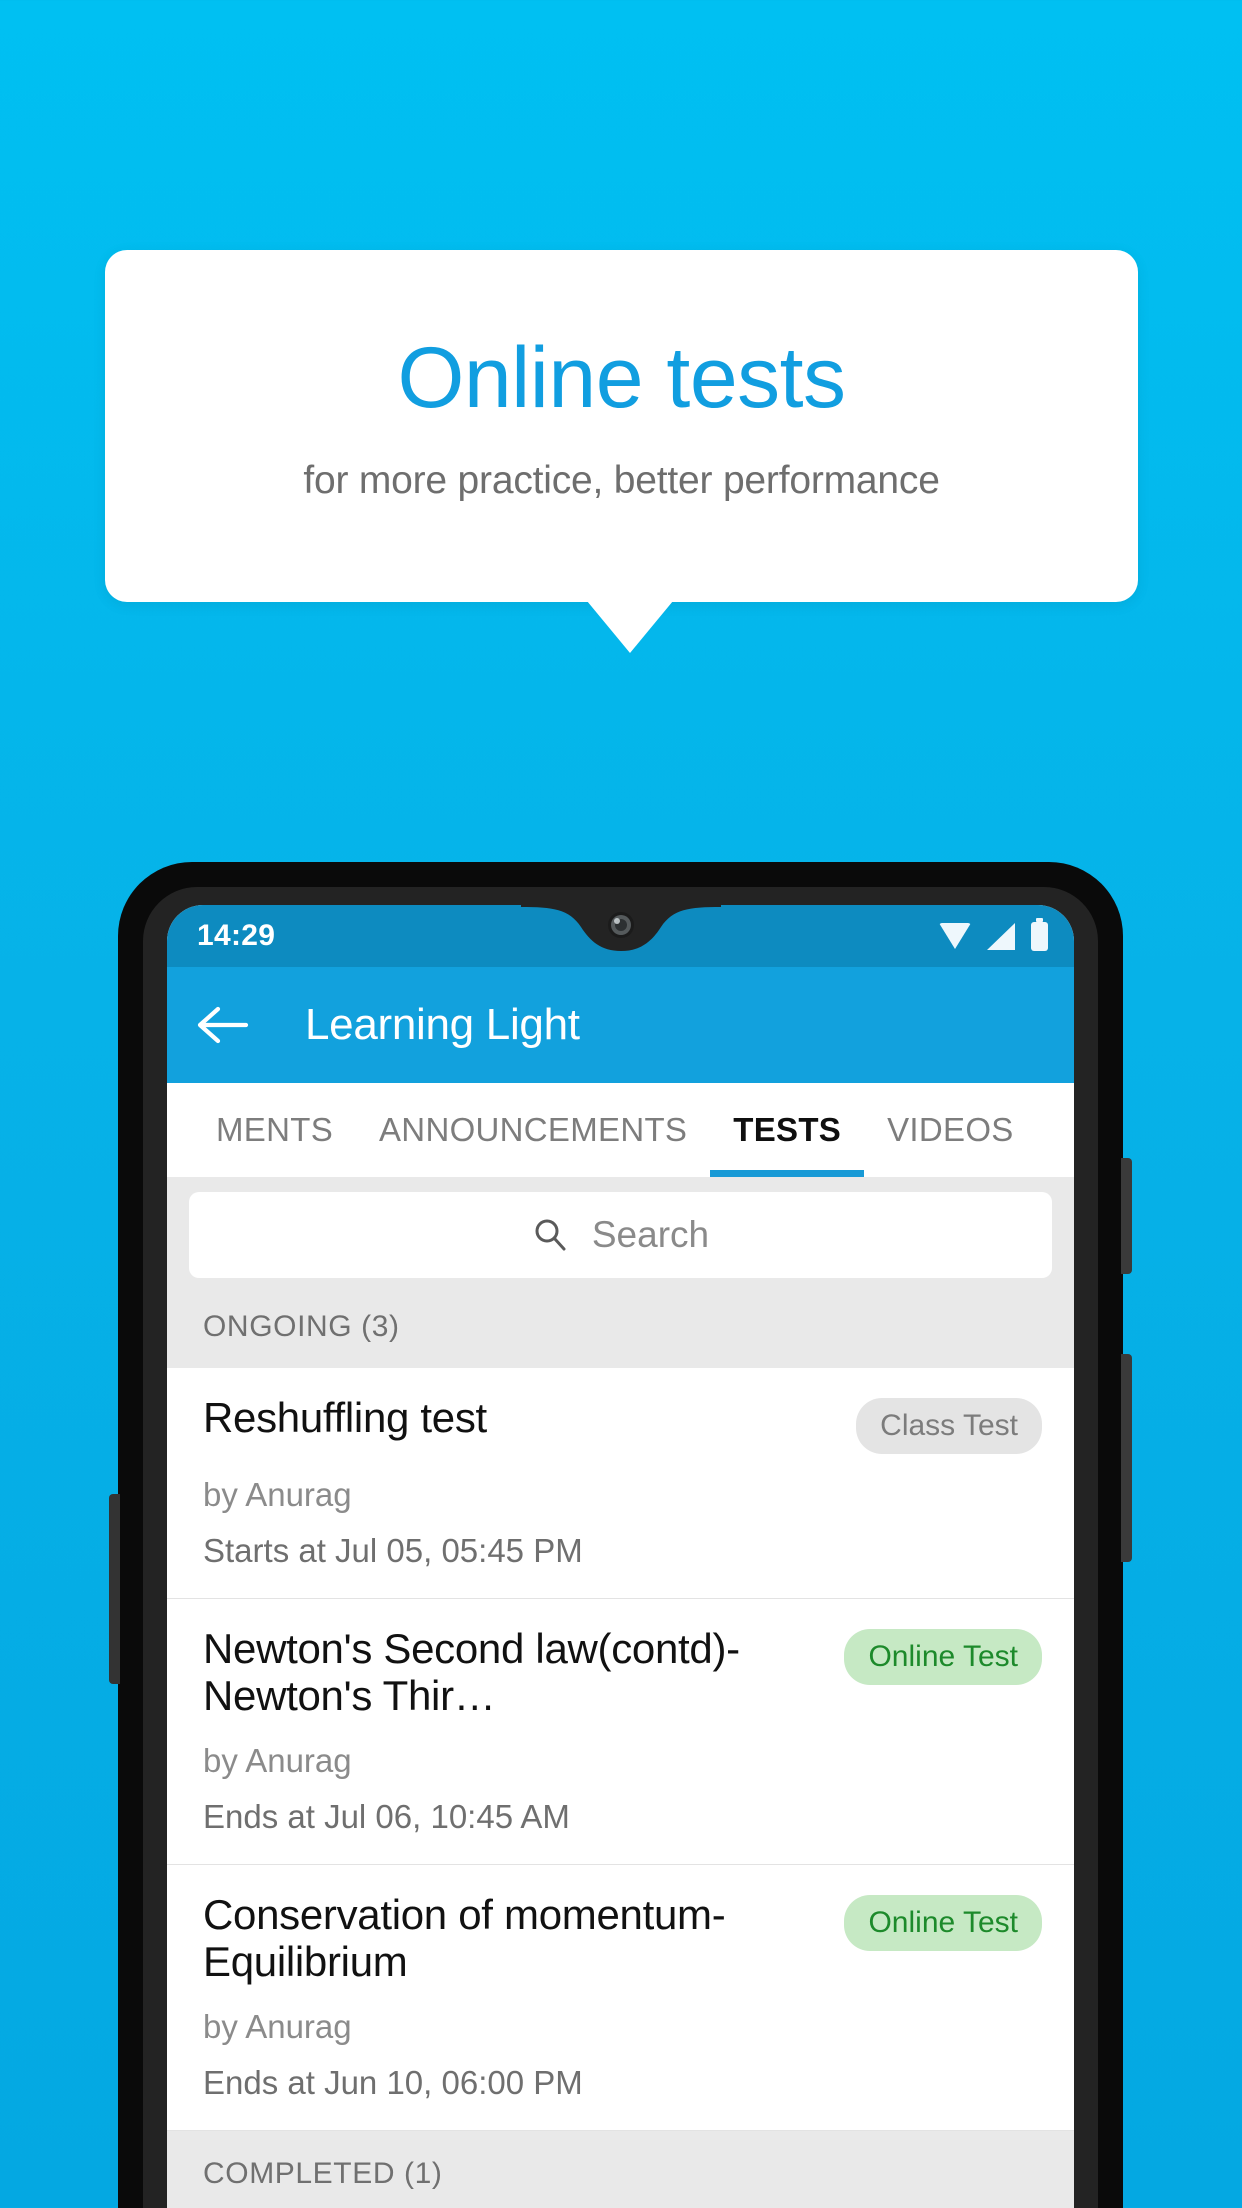  I want to click on tab-bar: MENTS ANNOUNCEMENTS TESTS VIDEOS, so click(620, 1130).